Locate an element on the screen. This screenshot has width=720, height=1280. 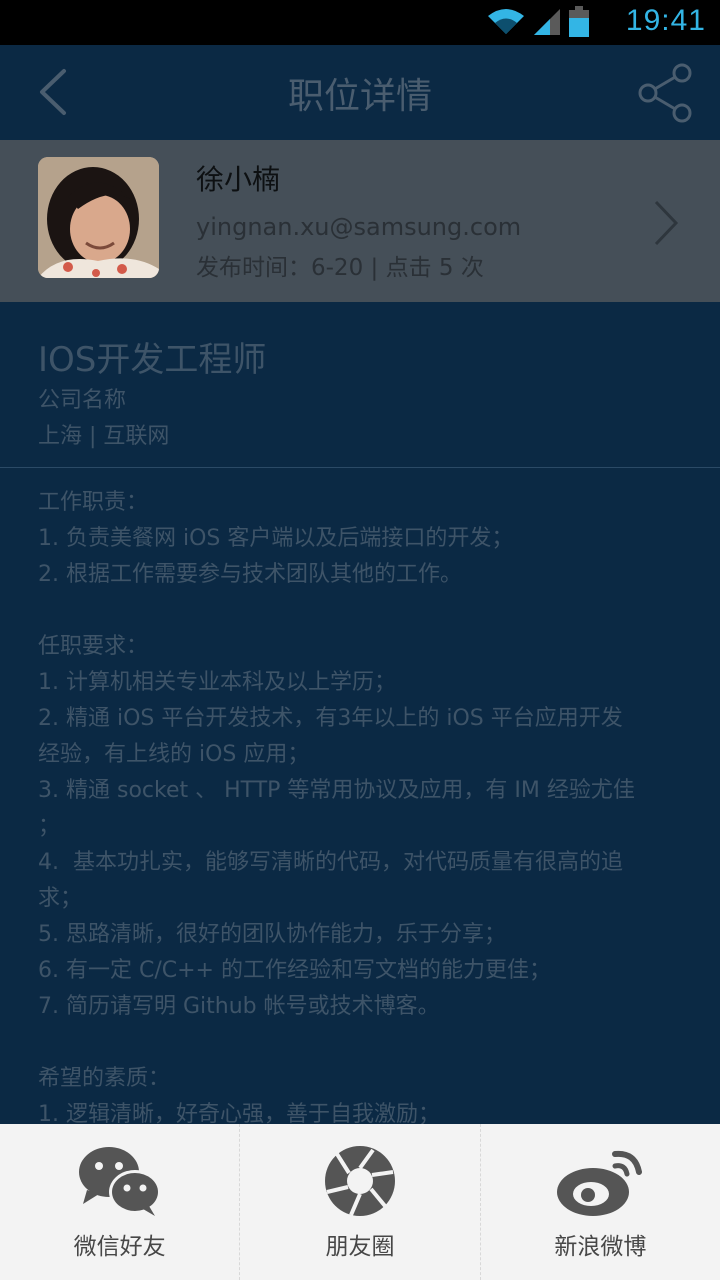
description-line: 1. 负责美餐网 iOS 客户端以及后端接口的开发； is located at coordinates (276, 538).